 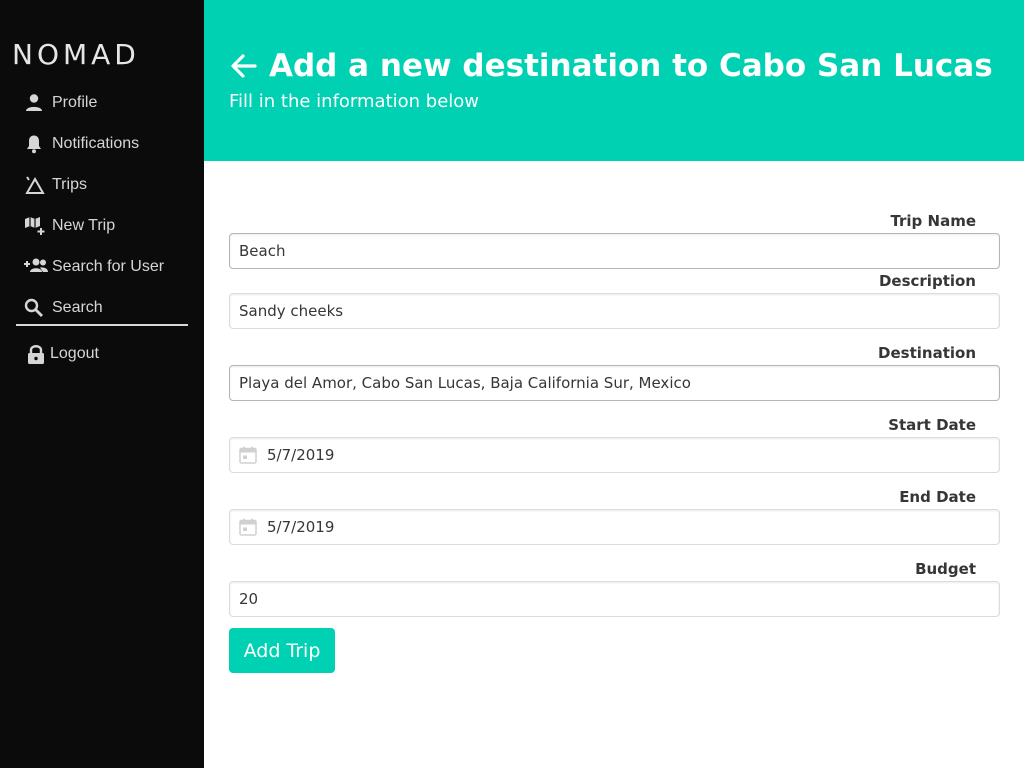 What do you see at coordinates (84, 225) in the screenshot?
I see `sidebar-item-label: New Trip` at bounding box center [84, 225].